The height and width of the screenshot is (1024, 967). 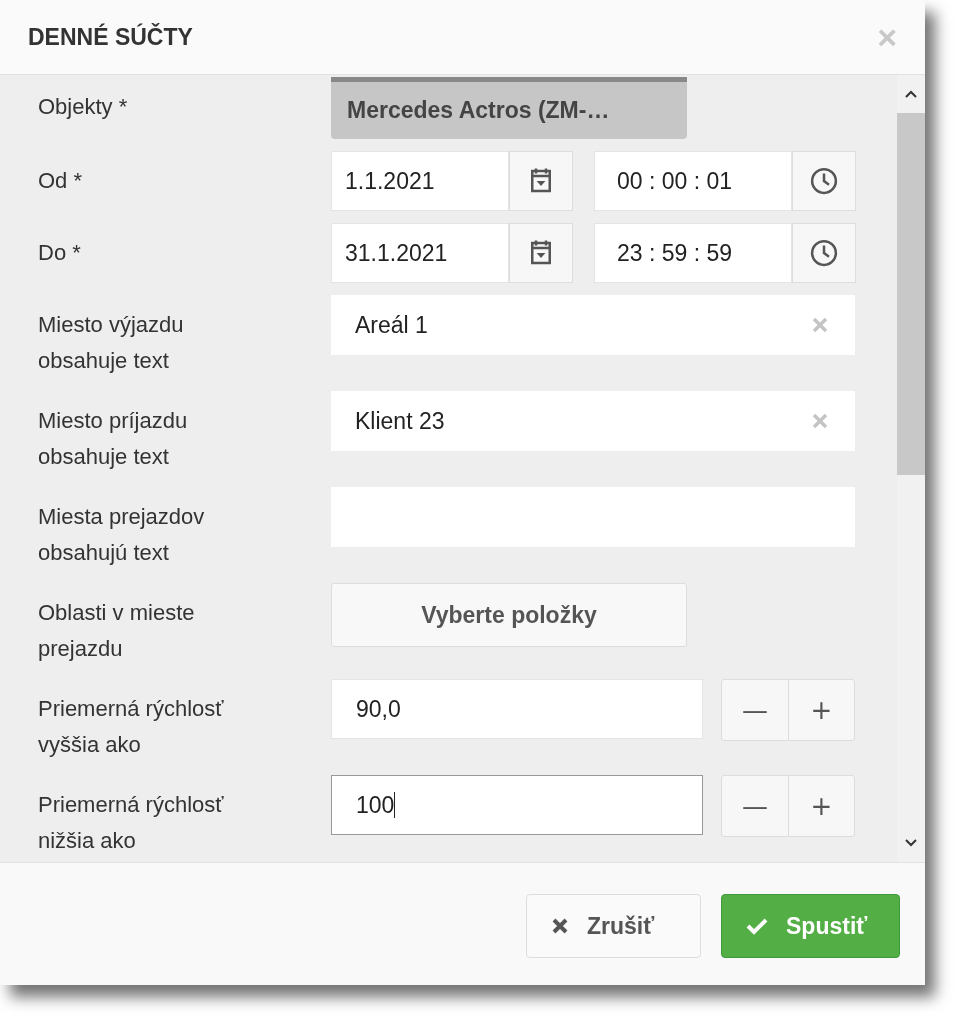 What do you see at coordinates (693, 181) in the screenshot?
I see `time-field: 00 : 00 : 01` at bounding box center [693, 181].